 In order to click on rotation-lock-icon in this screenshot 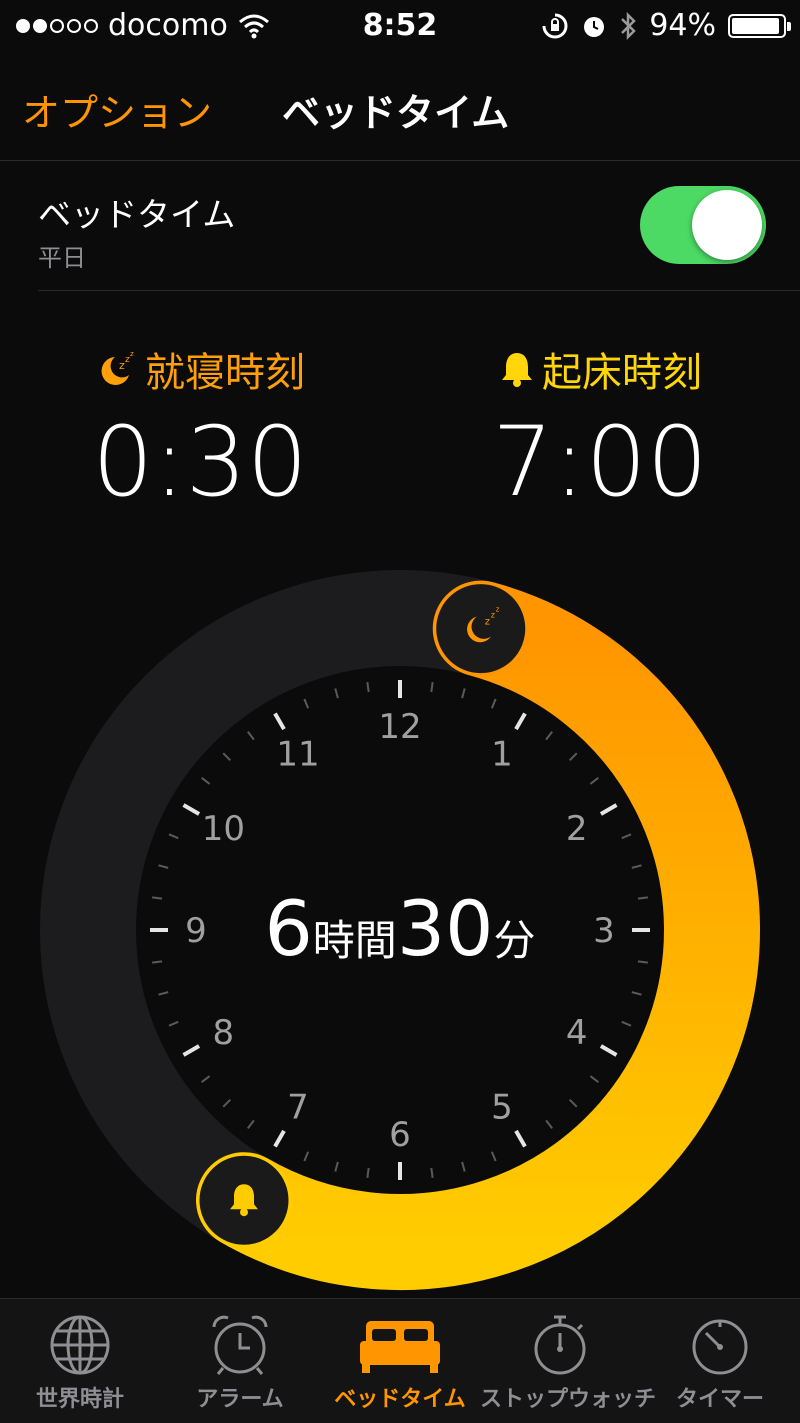, I will do `click(555, 25)`.